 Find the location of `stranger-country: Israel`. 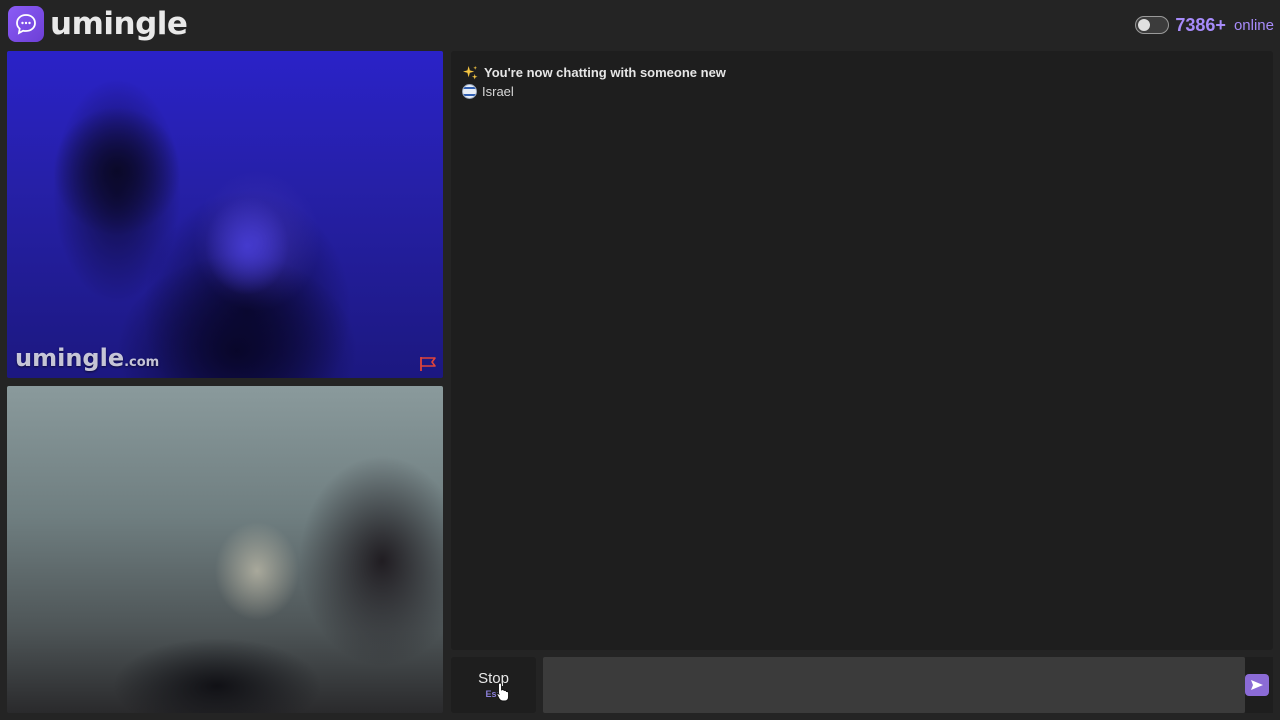

stranger-country: Israel is located at coordinates (488, 91).